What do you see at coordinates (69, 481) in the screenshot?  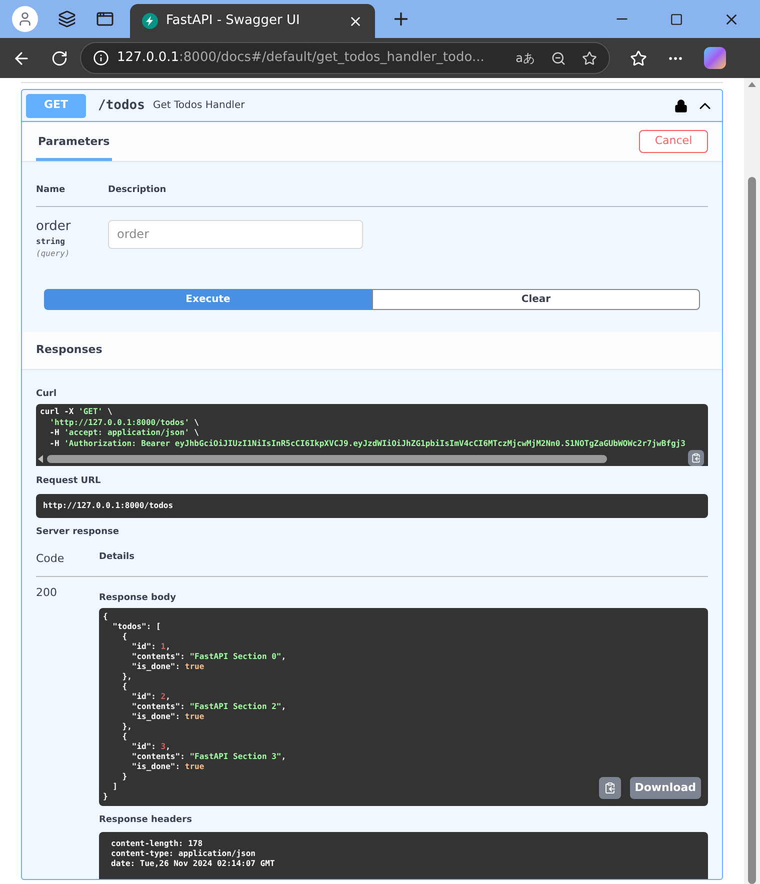 I see `request-url-label: Request URL` at bounding box center [69, 481].